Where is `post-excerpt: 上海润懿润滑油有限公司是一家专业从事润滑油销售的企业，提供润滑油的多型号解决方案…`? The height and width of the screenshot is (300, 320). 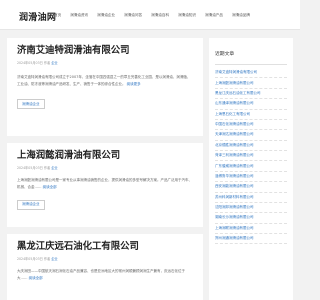
post-excerpt: 上海润懿润滑油有限公司是一家专业从事润滑油销售的企业，提供润滑油的多型号解决方案… is located at coordinates (105, 183).